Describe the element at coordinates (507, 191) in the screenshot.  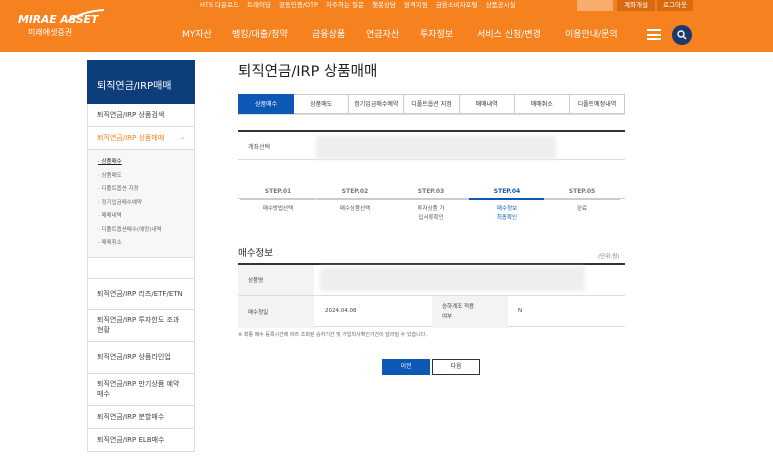
I see `step-4-number: STEP.04` at that location.